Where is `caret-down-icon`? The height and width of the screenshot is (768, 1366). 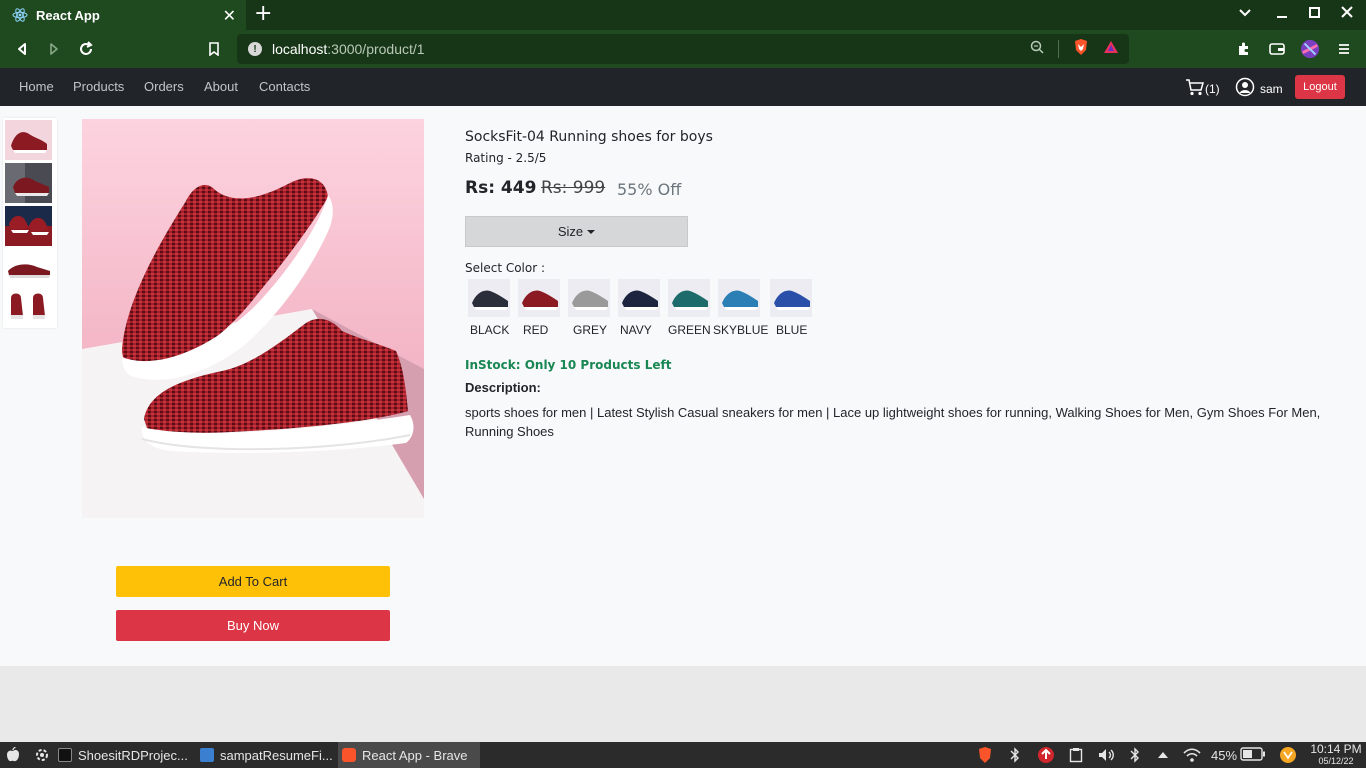 caret-down-icon is located at coordinates (591, 232).